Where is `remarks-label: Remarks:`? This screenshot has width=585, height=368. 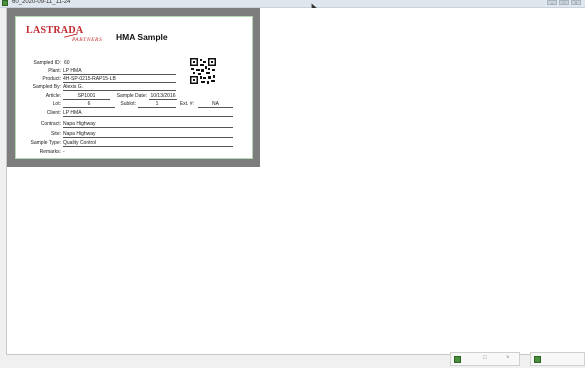
remarks-label: Remarks: is located at coordinates (50, 152).